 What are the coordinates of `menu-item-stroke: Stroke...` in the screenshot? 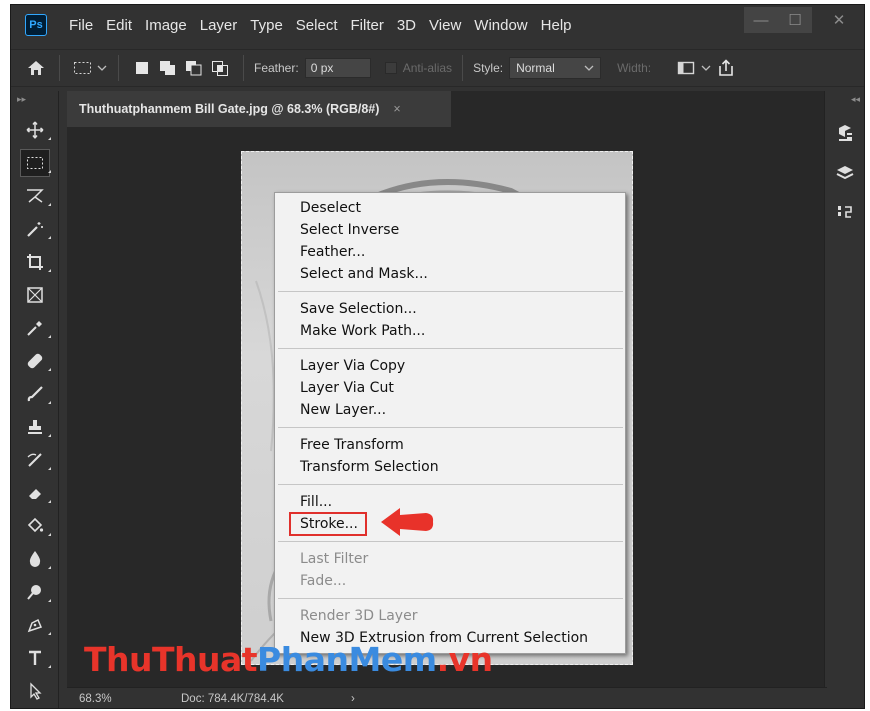 It's located at (450, 524).